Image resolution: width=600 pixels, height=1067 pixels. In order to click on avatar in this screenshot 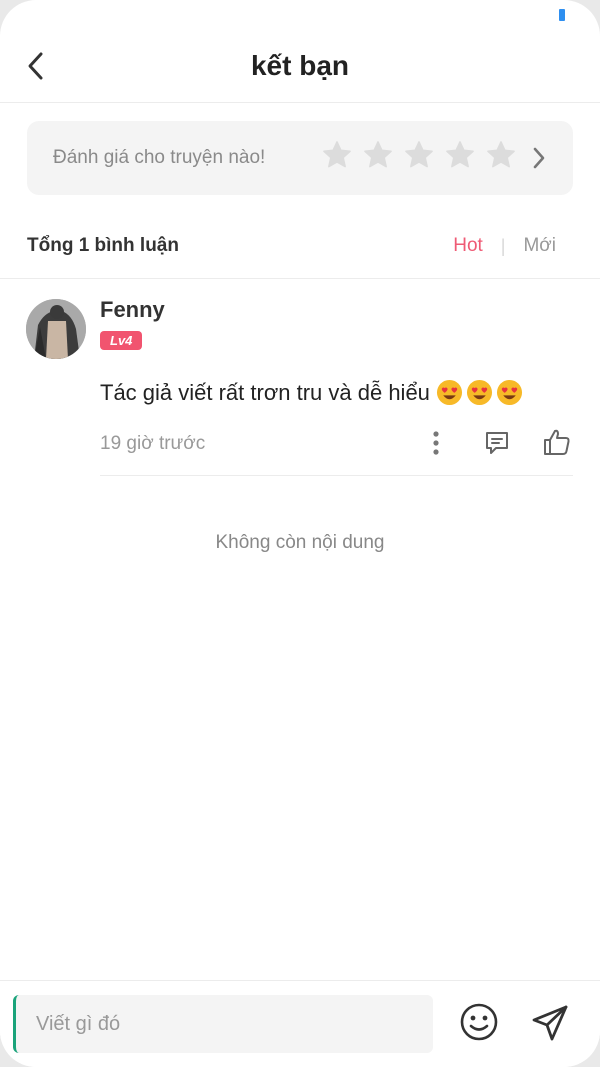, I will do `click(56, 329)`.